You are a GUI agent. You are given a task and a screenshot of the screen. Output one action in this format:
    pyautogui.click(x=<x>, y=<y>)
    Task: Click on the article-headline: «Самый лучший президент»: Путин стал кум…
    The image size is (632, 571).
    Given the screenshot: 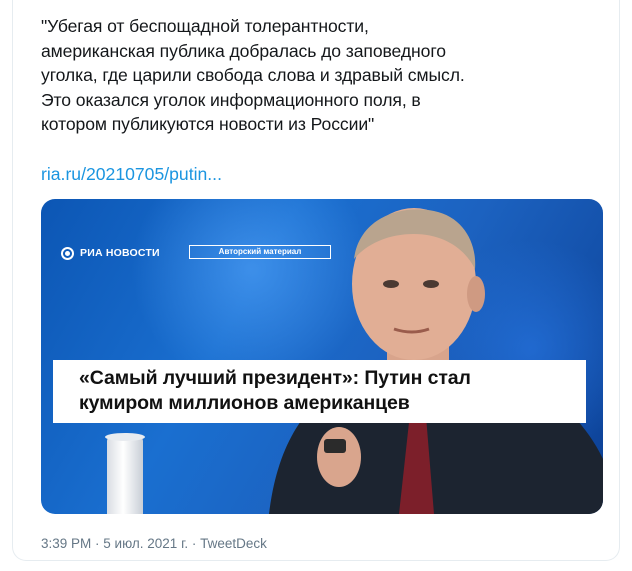 What is the action you would take?
    pyautogui.click(x=319, y=391)
    